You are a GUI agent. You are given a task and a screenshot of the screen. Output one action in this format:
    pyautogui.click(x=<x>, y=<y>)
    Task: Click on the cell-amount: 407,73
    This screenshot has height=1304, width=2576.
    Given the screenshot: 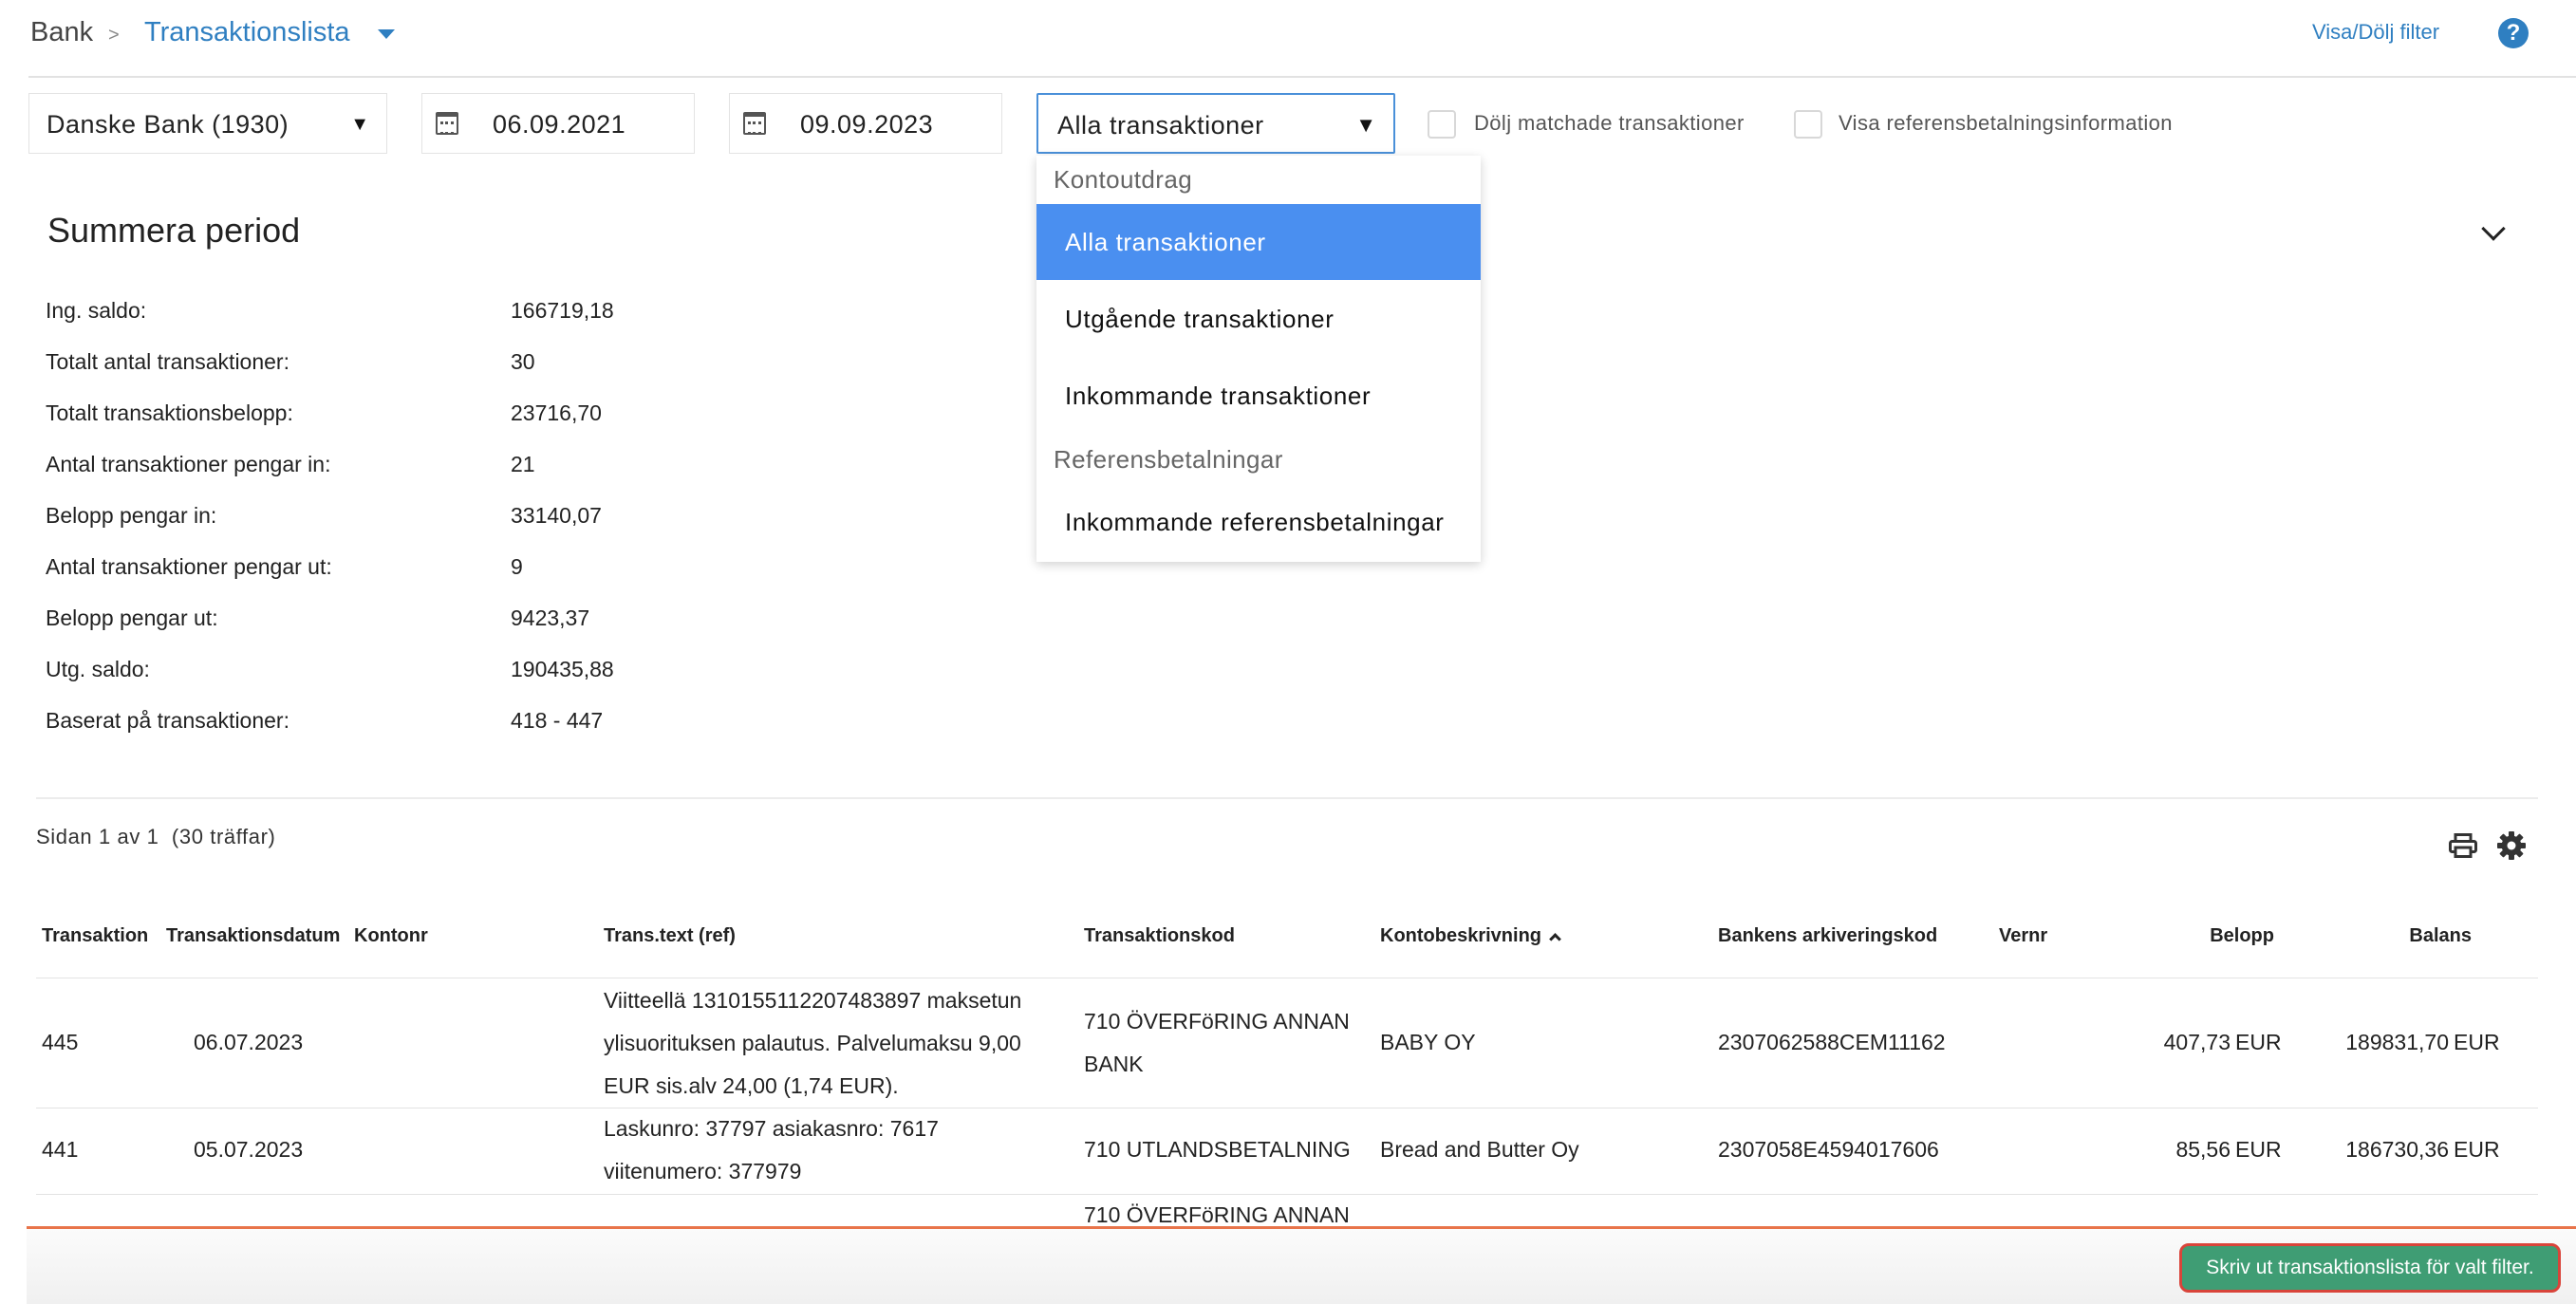 What is the action you would take?
    pyautogui.click(x=2197, y=1042)
    